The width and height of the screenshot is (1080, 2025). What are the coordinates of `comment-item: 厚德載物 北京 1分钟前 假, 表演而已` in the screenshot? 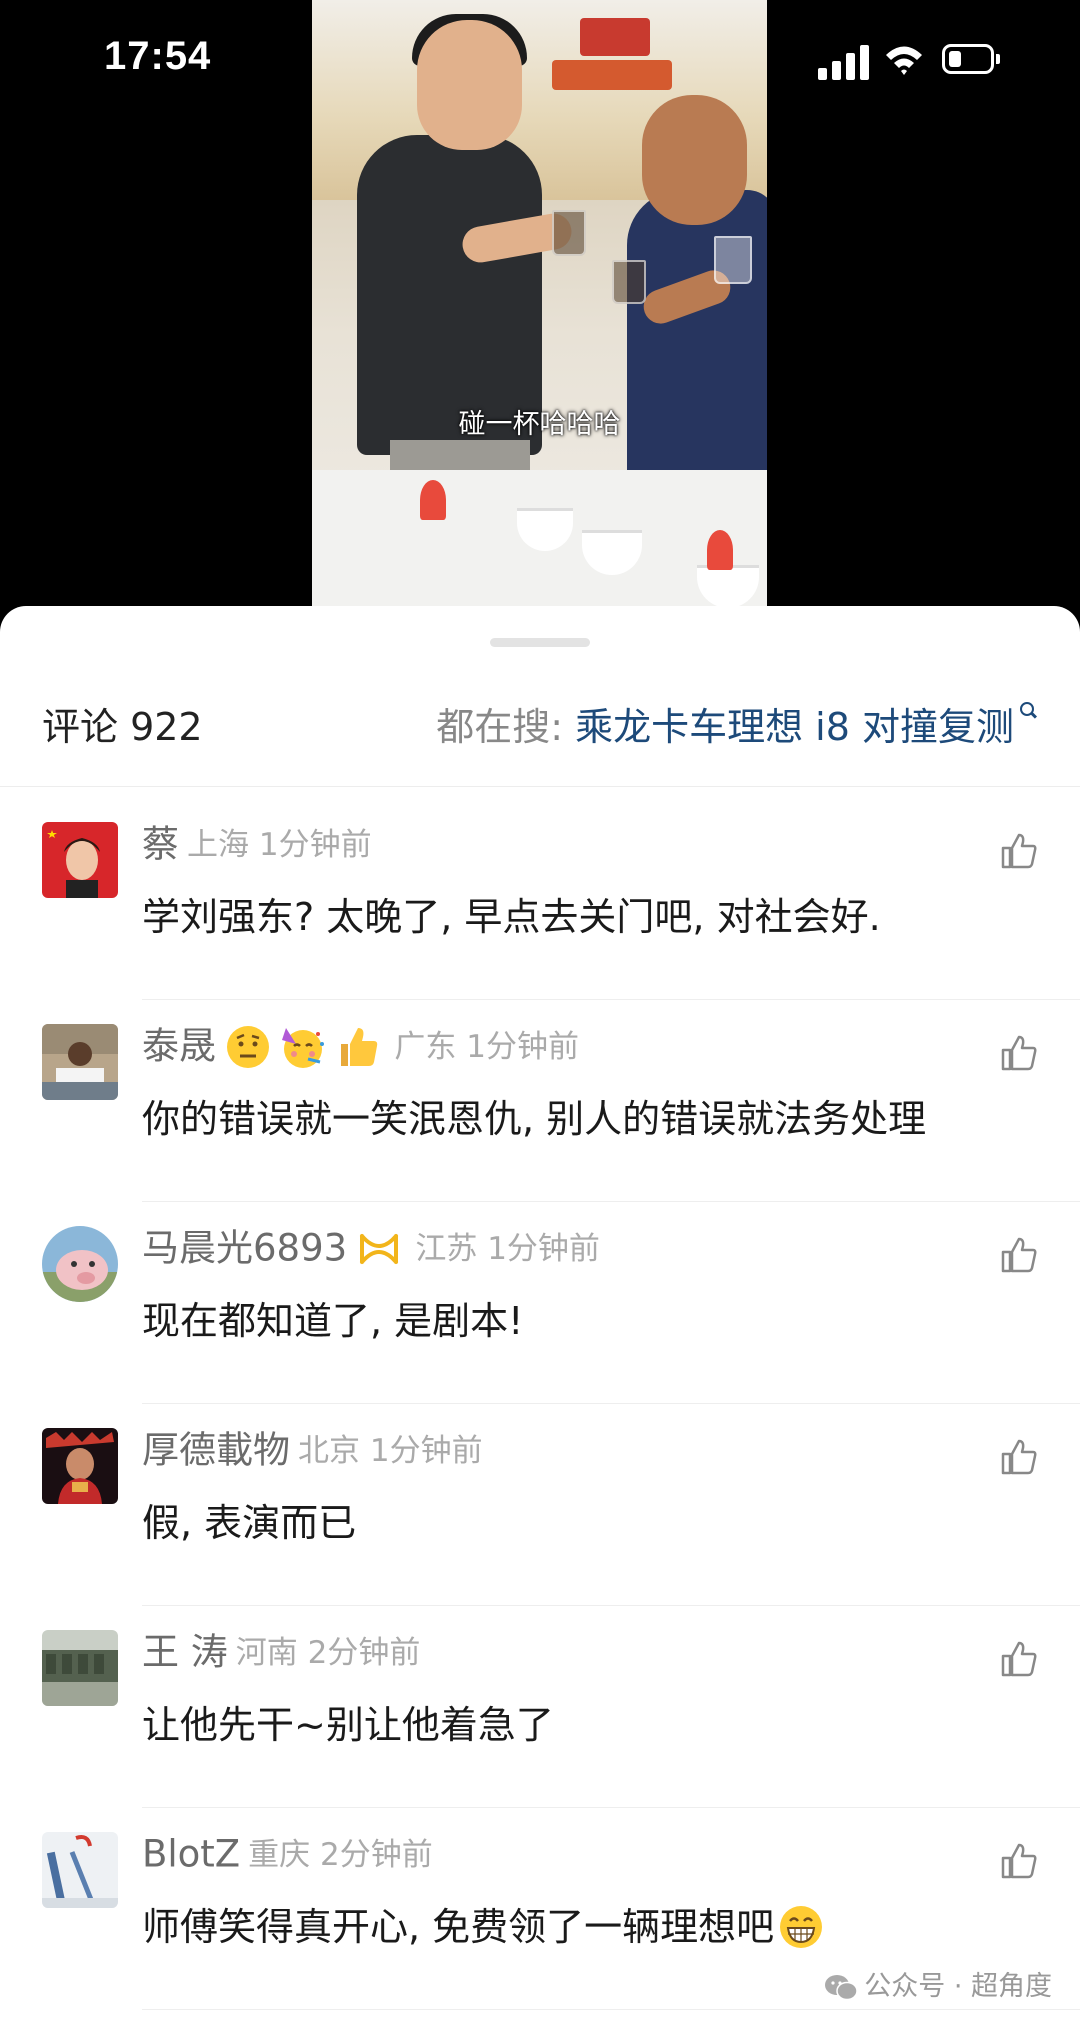 It's located at (540, 1505).